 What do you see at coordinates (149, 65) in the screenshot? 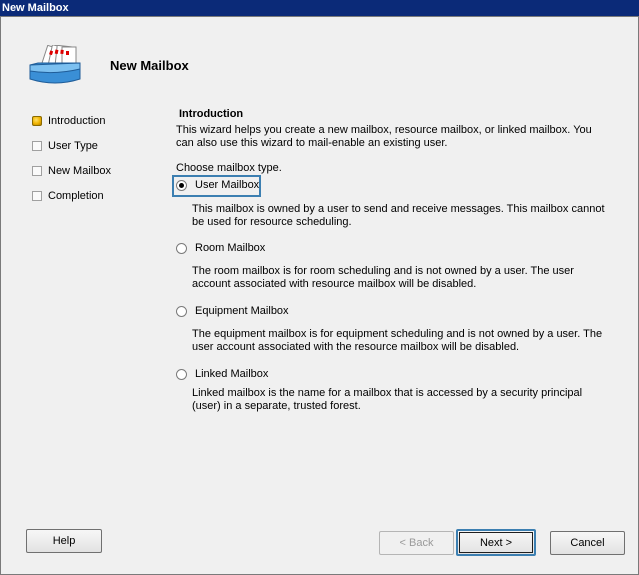
I see `page-title: New Mailbox` at bounding box center [149, 65].